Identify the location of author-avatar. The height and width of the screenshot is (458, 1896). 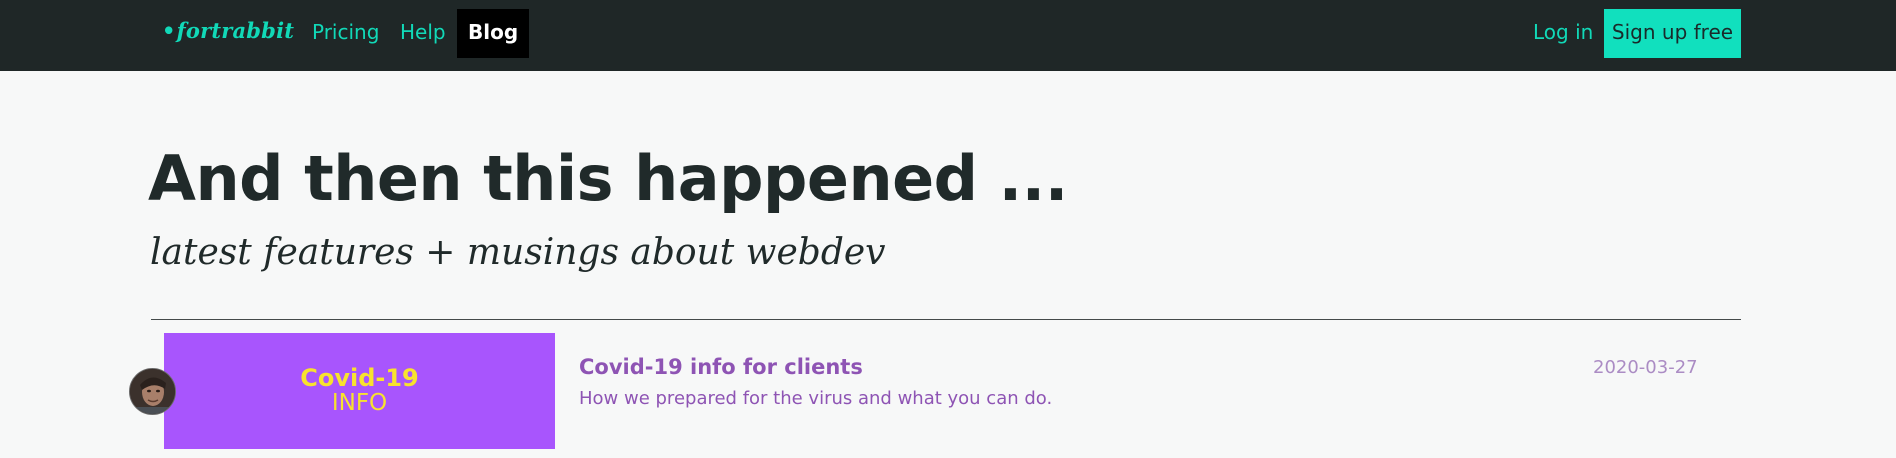
(152, 391).